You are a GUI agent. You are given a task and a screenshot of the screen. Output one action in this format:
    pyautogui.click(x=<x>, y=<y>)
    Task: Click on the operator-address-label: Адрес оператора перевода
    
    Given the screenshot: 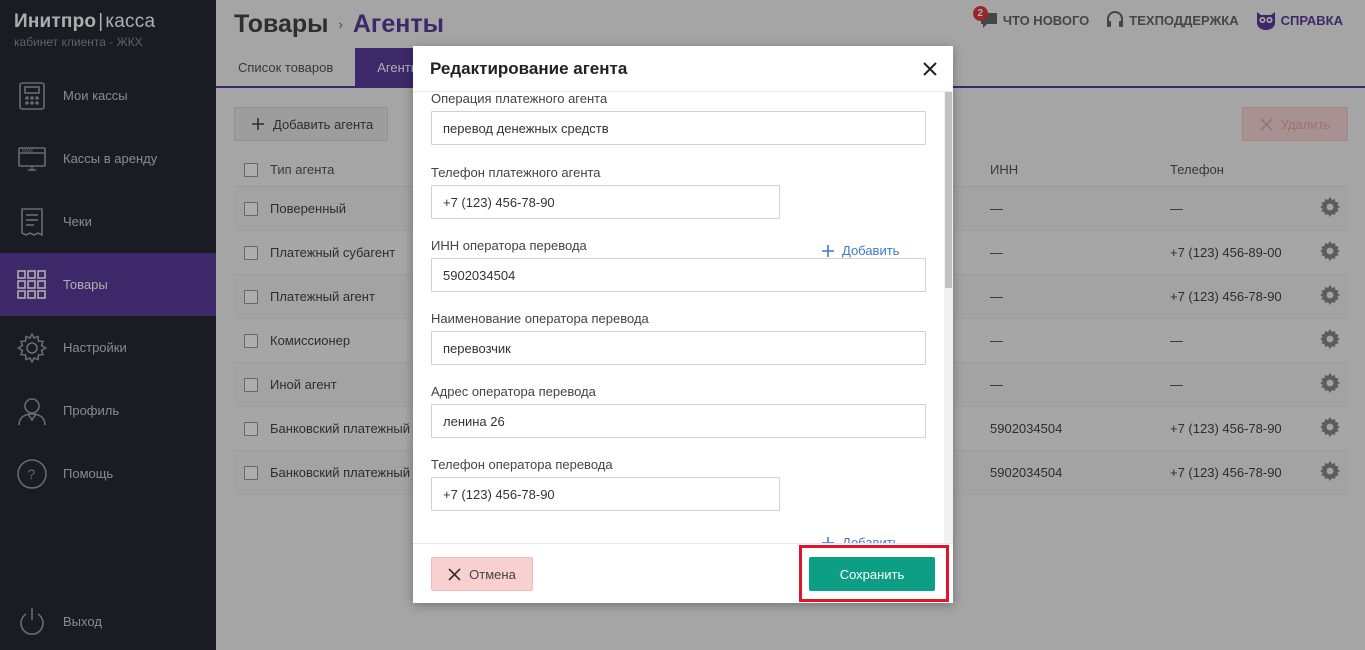 What is the action you would take?
    pyautogui.click(x=513, y=391)
    